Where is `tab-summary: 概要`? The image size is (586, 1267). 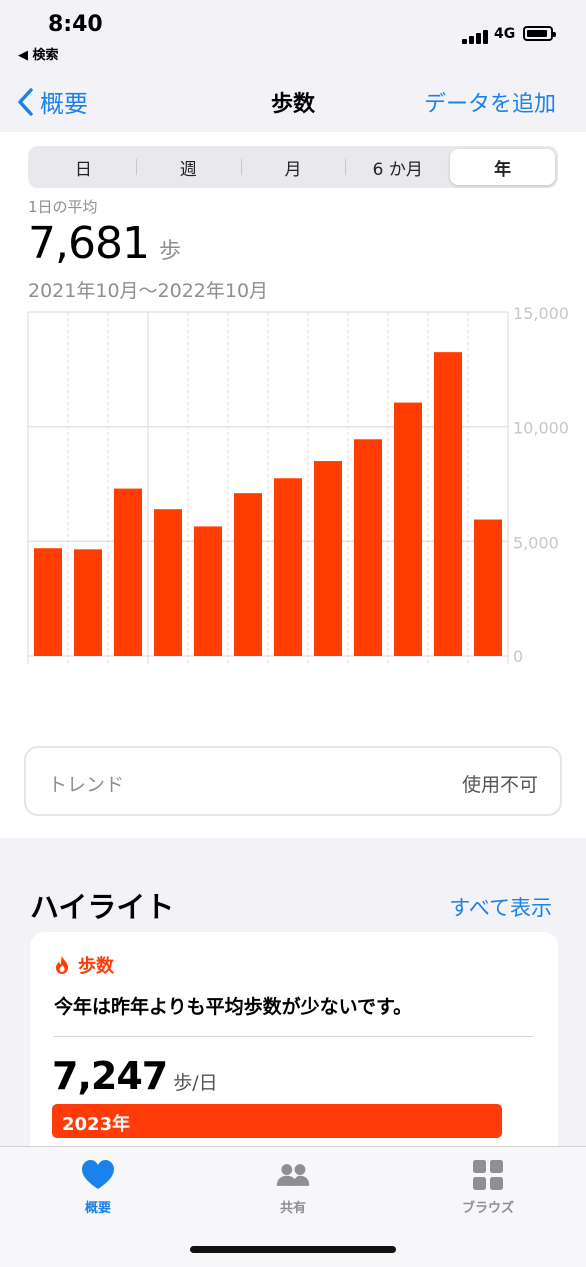
tab-summary: 概要 is located at coordinates (98, 1187).